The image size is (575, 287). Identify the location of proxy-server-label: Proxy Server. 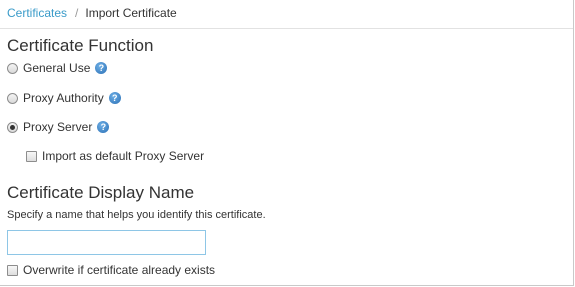
(58, 127).